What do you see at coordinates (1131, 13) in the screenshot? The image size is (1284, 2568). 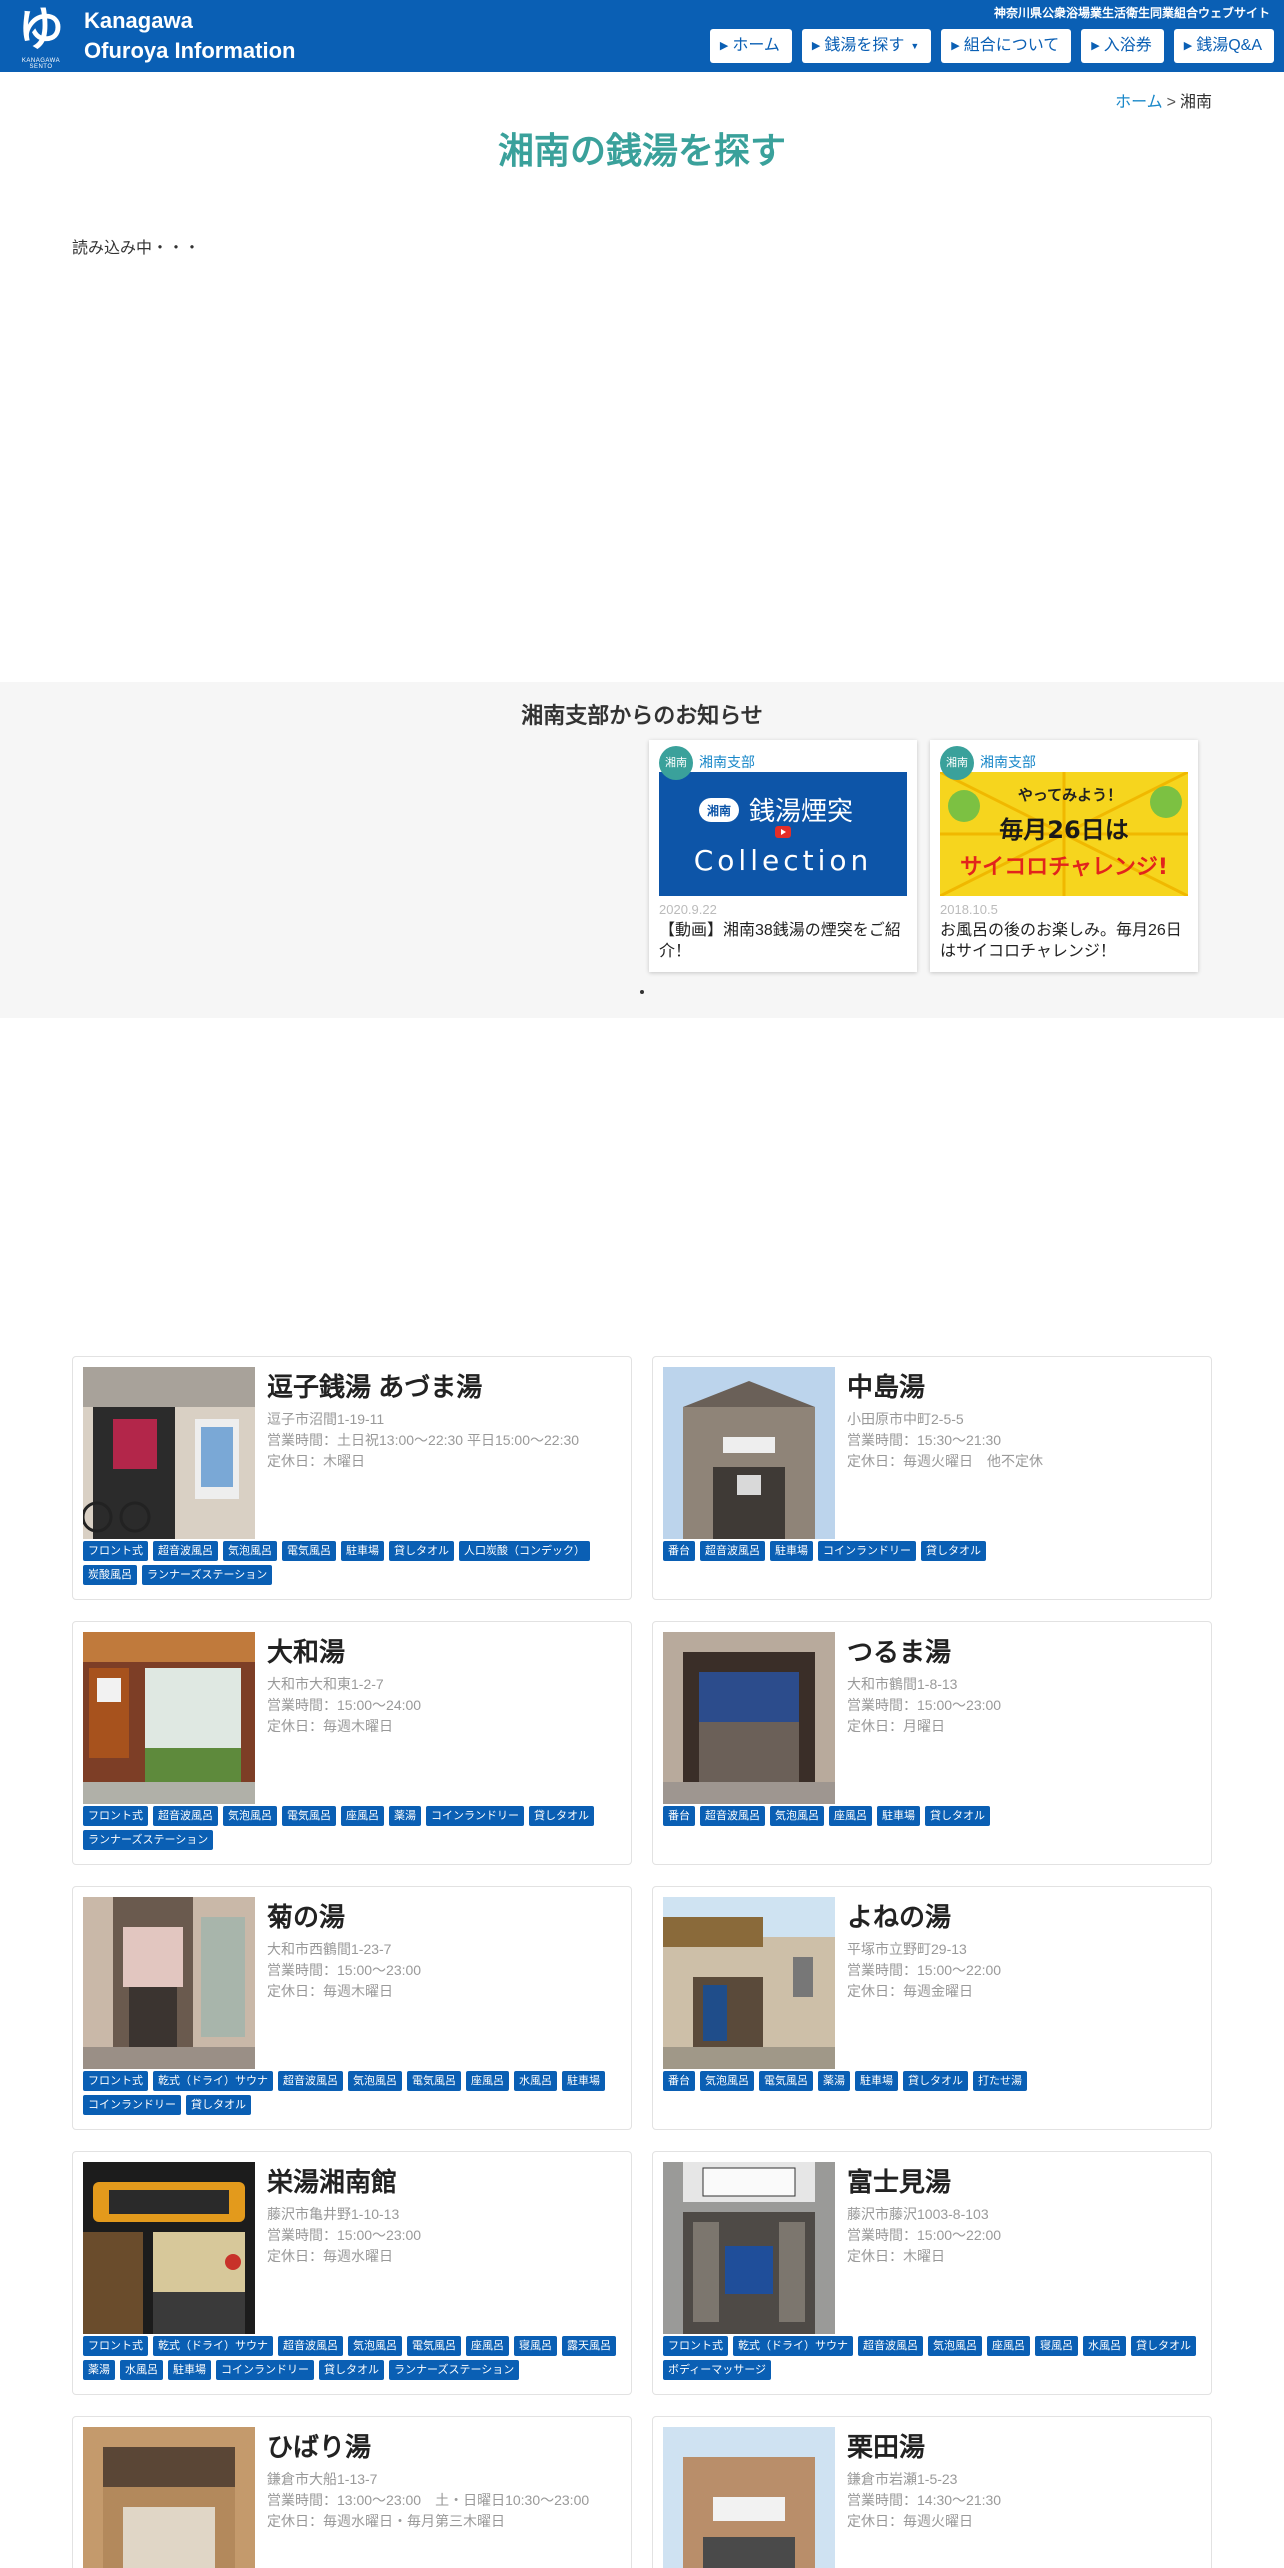 I see `site-tagline: 神奈川県公衆浴場業生活衛生同業組合ウェブサイト` at bounding box center [1131, 13].